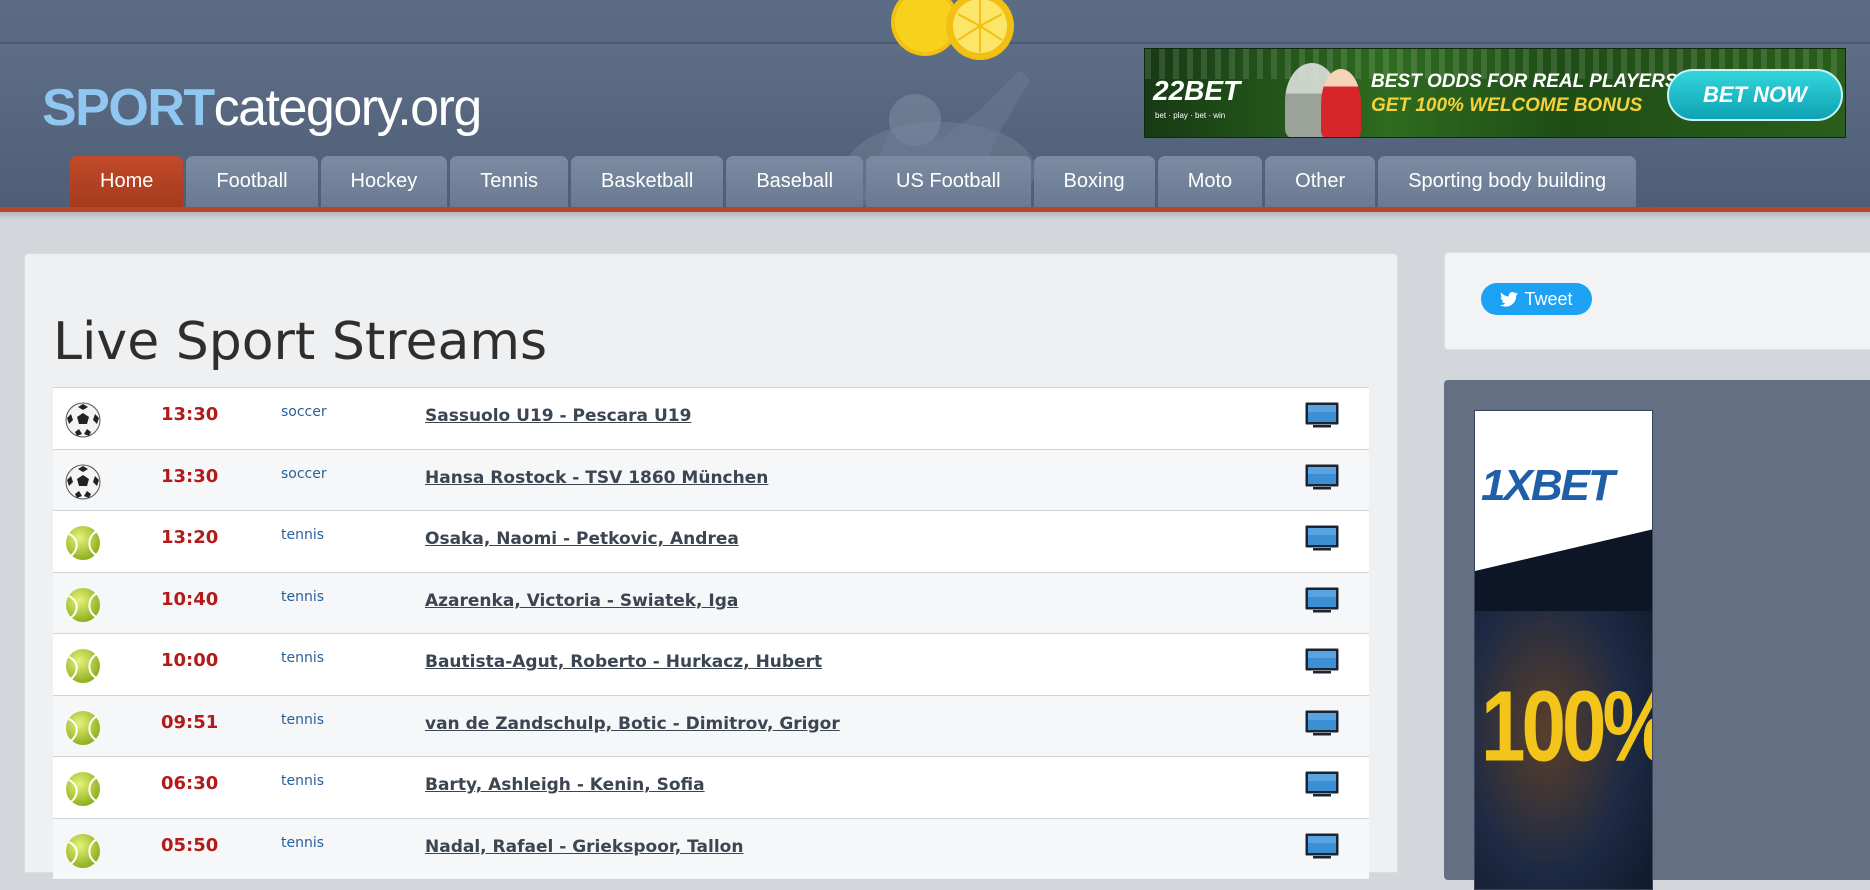  I want to click on sidebar-ad-panel: 1XBET 100%, so click(1657, 635).